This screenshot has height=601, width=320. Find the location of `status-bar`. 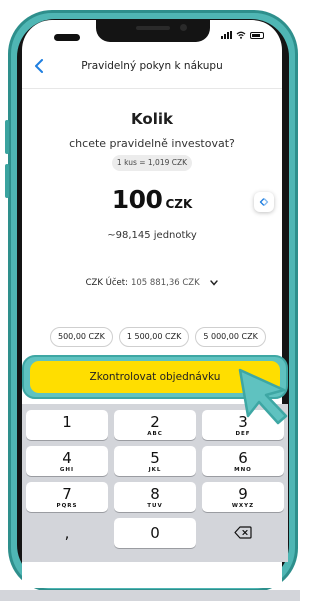

status-bar is located at coordinates (152, 38).